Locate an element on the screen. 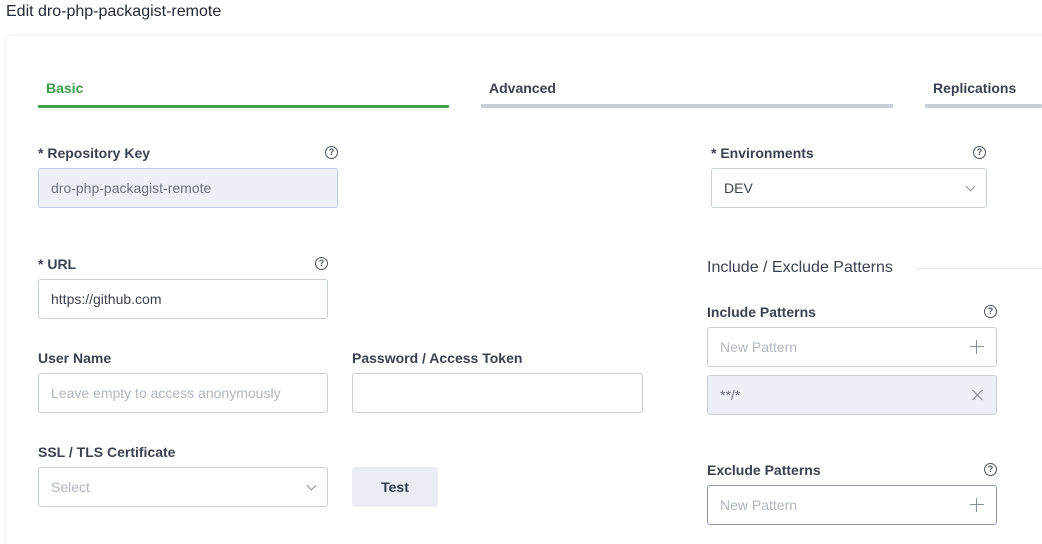 This screenshot has height=544, width=1042. test-button: Test is located at coordinates (395, 487).